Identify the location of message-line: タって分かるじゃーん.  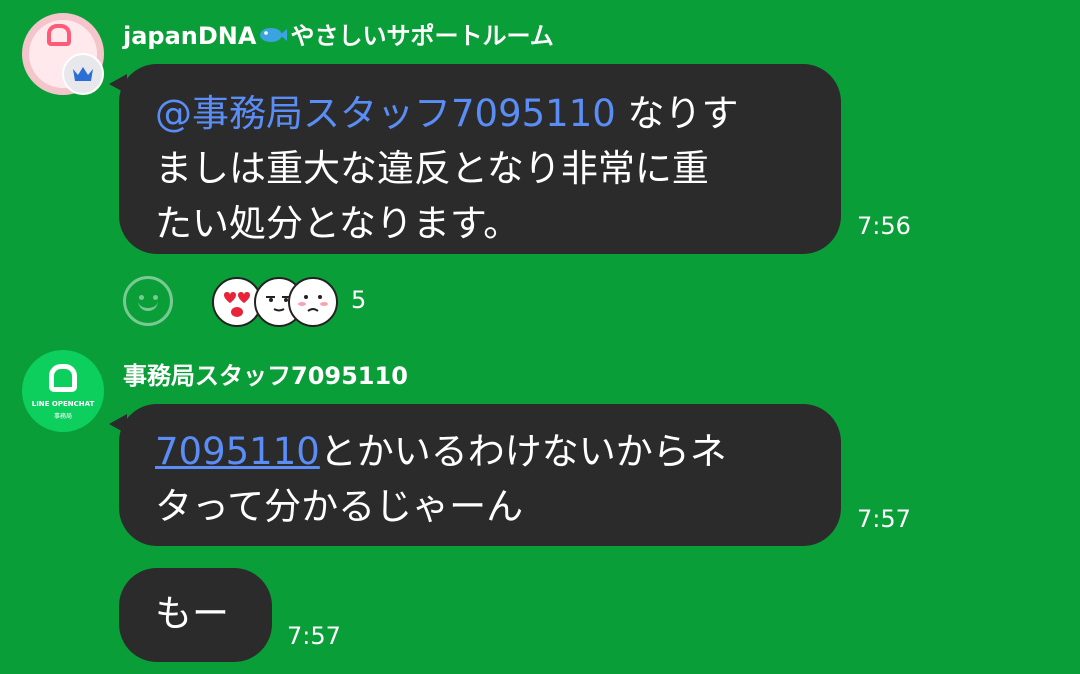
(339, 506).